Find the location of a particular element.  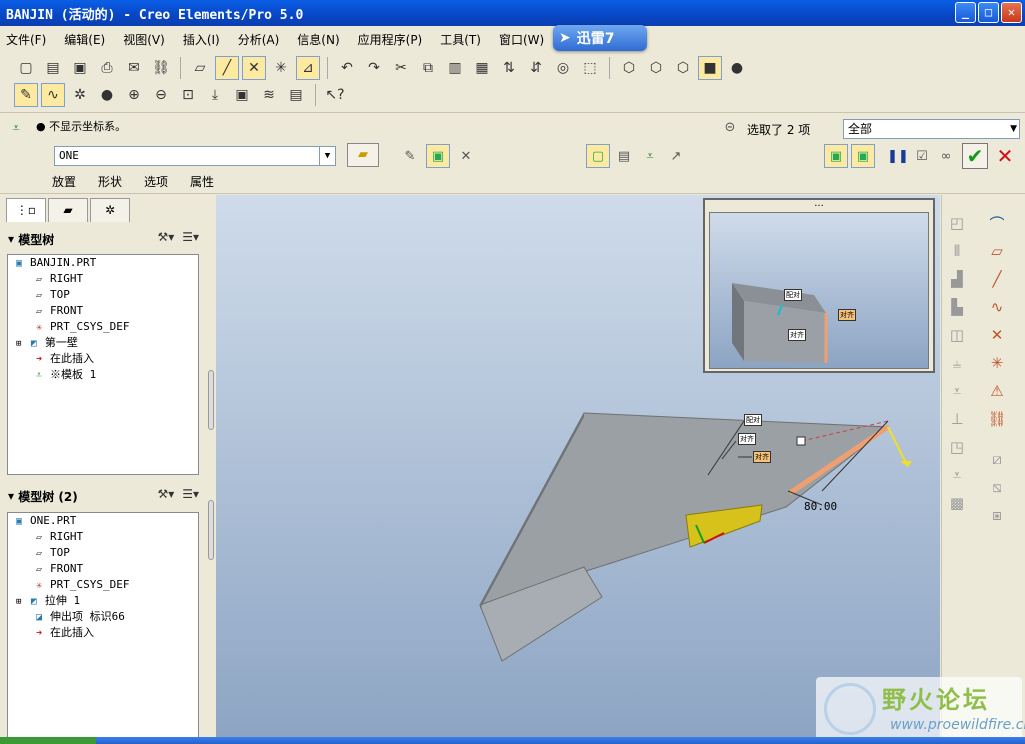

datum-curve-tool-icon: ∿ is located at coordinates (997, 307).